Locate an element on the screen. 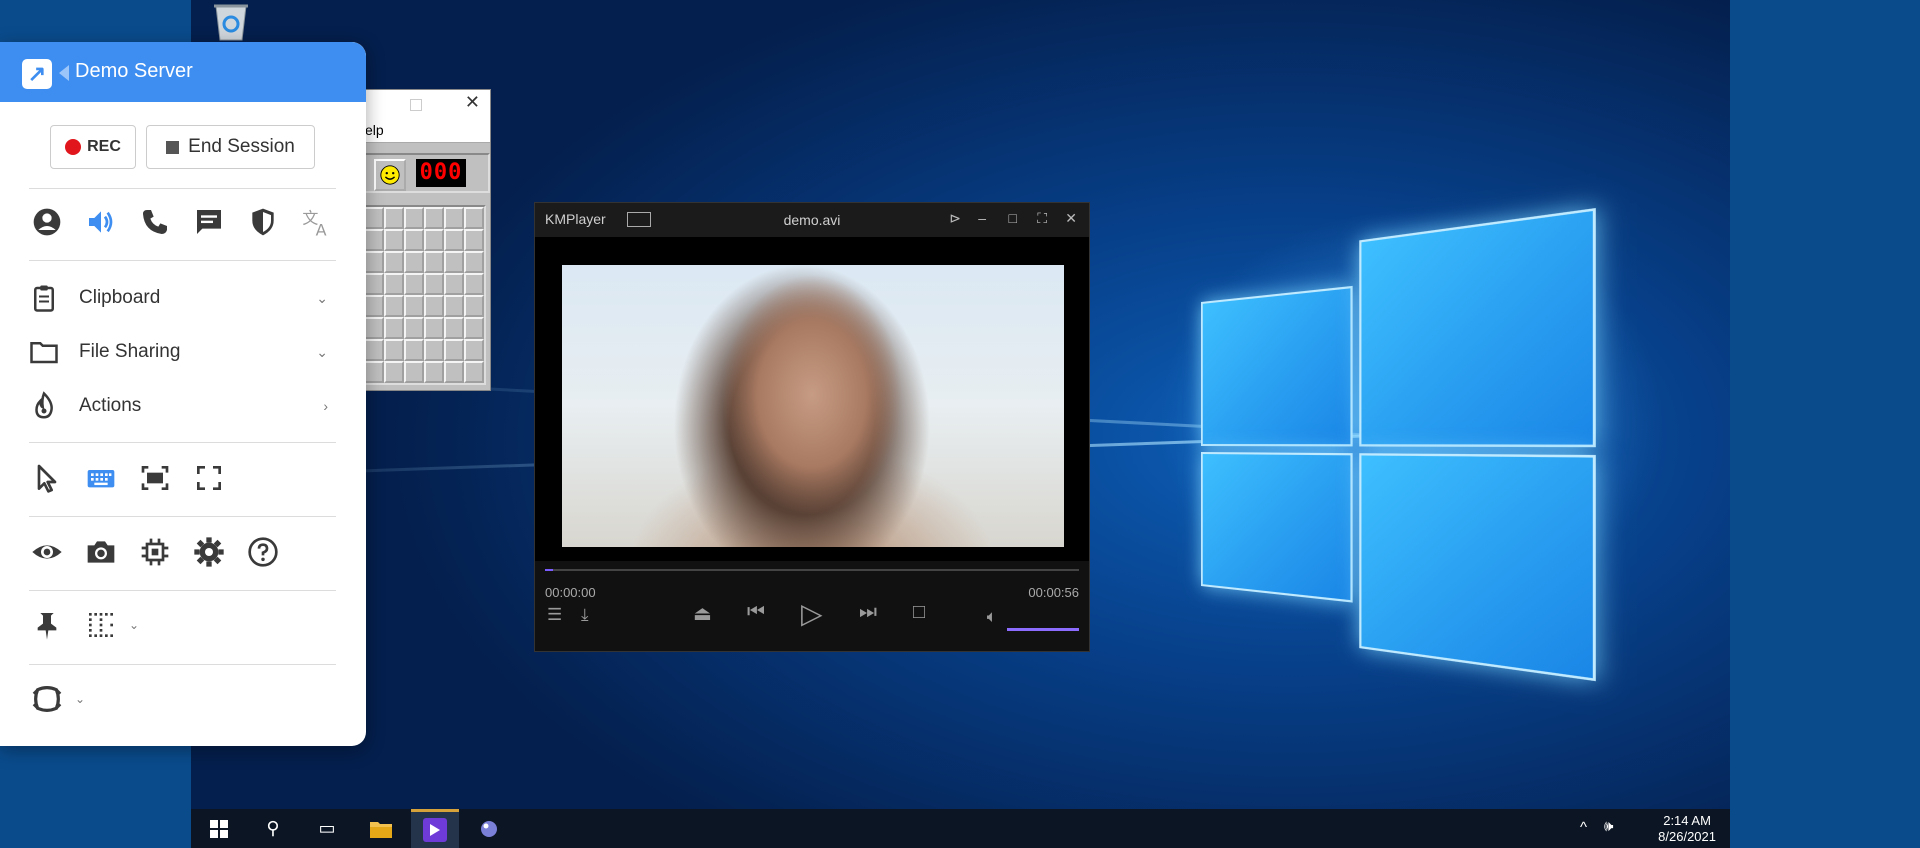 The width and height of the screenshot is (1920, 848). stop-icon: □ is located at coordinates (919, 612).